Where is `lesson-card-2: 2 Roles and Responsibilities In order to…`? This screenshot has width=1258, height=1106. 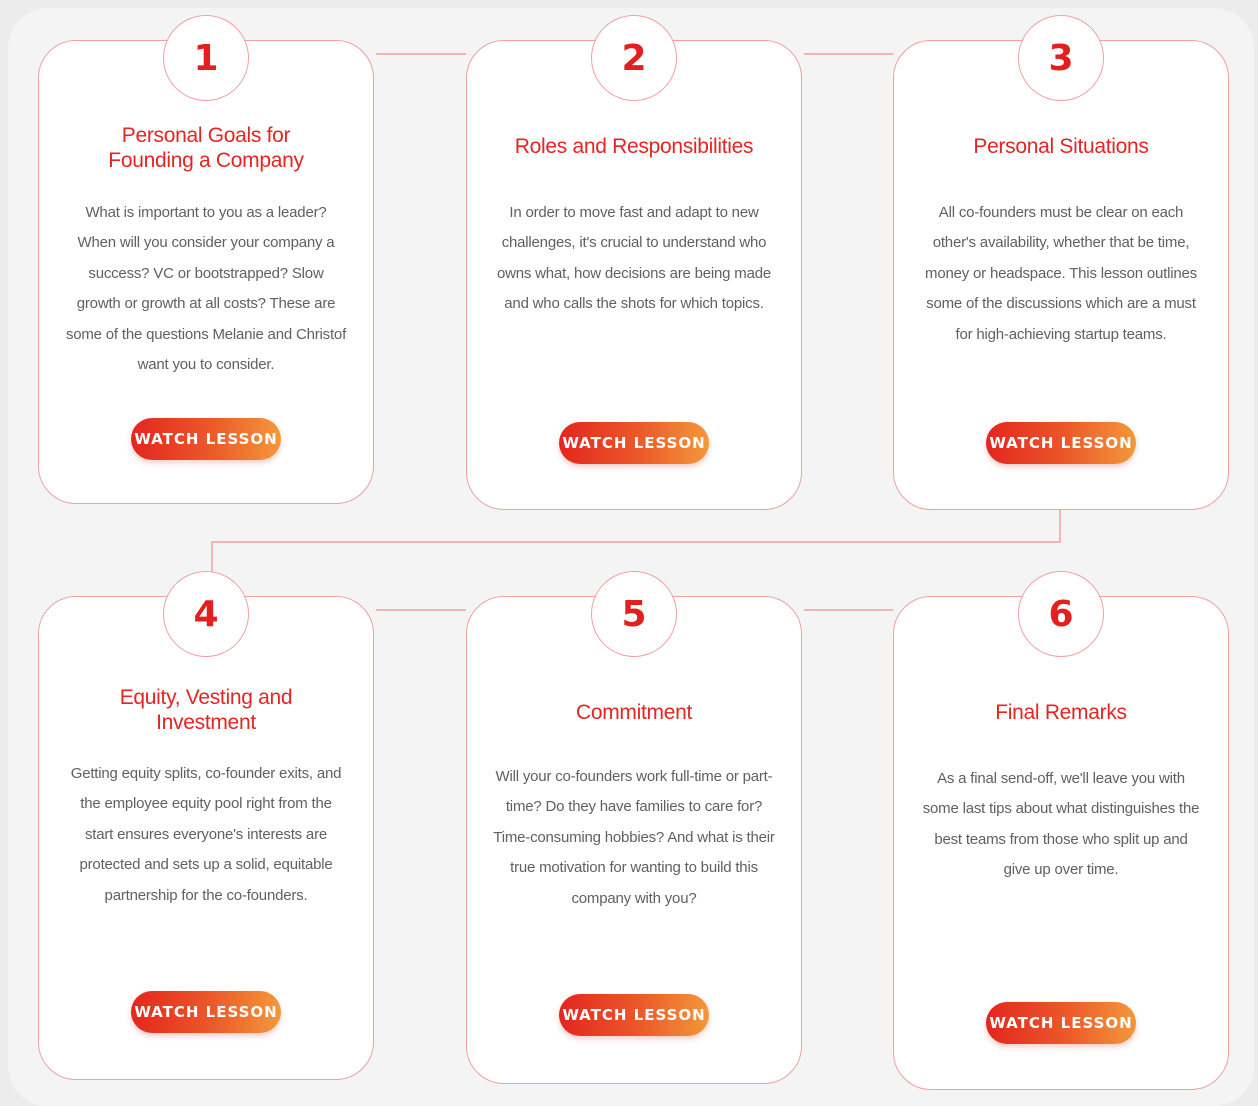 lesson-card-2: 2 Roles and Responsibilities In order to… is located at coordinates (634, 262).